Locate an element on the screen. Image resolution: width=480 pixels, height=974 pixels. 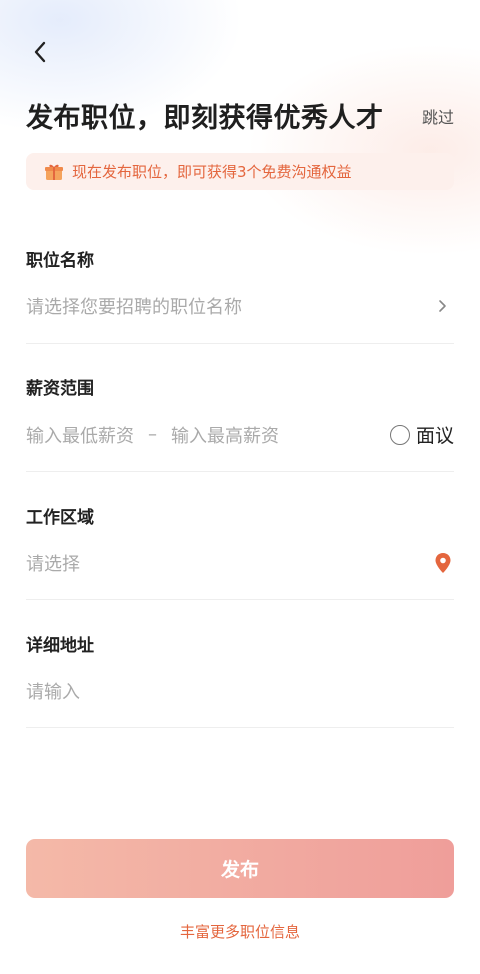
promo-banner: 现在发布职位，即可获得3个免费沟通权益 is located at coordinates (240, 171).